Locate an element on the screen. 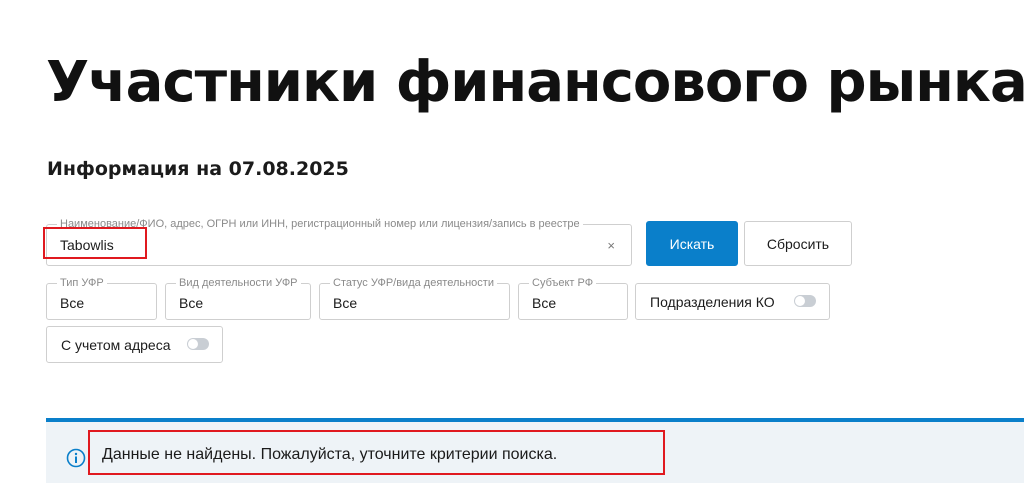  filter-region-value: Все is located at coordinates (544, 303).